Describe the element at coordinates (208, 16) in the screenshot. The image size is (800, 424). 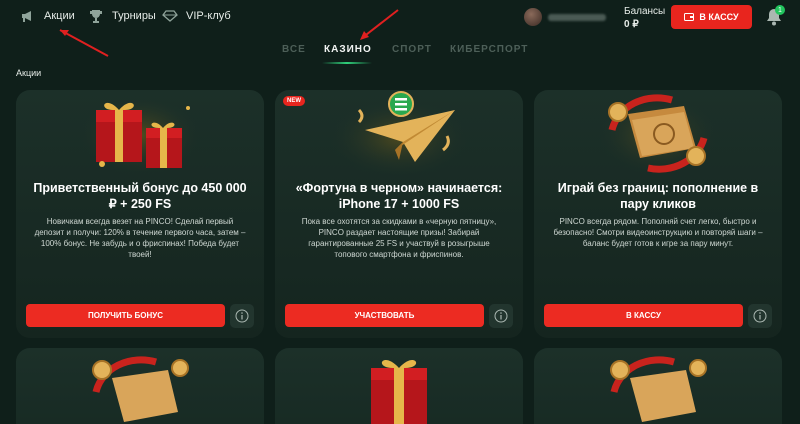
I see `nav-vip-club-label: VIP-клуб` at that location.